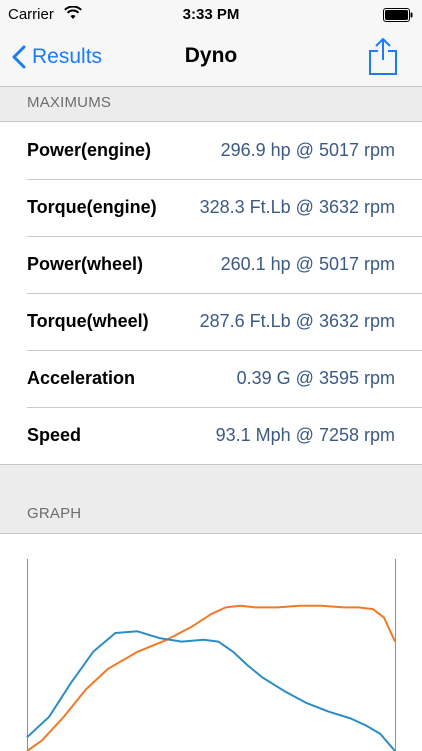  I want to click on row-value: 0.39 G @ 3595 rpm, so click(315, 378).